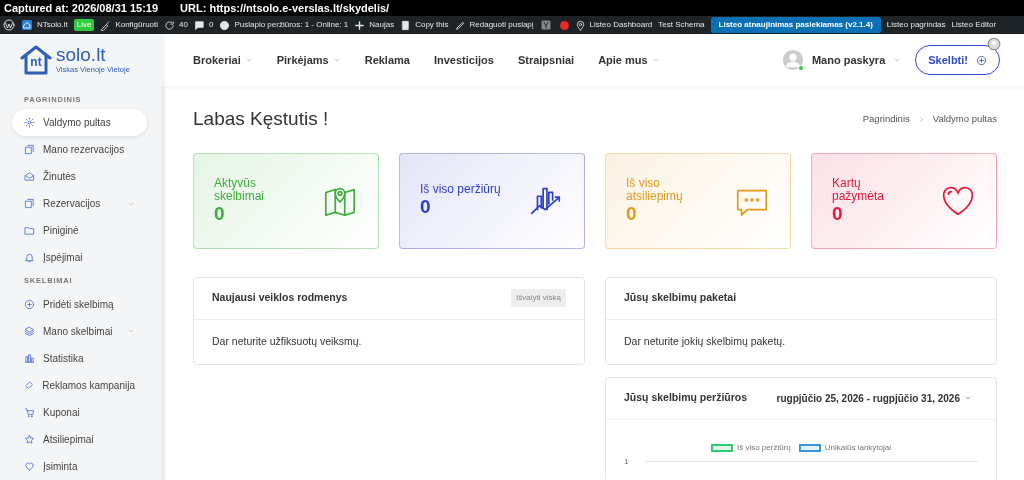 The height and width of the screenshot is (480, 1024). What do you see at coordinates (280, 298) in the screenshot?
I see `card-title: Naujausi veiklos rodmenys` at bounding box center [280, 298].